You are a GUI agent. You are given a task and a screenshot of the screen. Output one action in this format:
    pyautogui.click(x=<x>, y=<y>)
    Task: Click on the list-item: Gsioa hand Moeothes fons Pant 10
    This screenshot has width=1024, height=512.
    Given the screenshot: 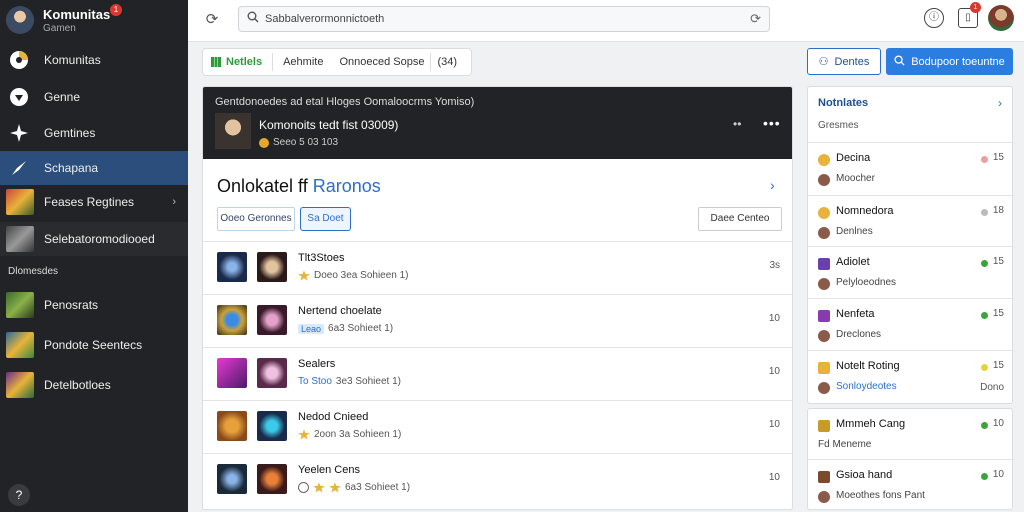 What is the action you would take?
    pyautogui.click(x=911, y=485)
    